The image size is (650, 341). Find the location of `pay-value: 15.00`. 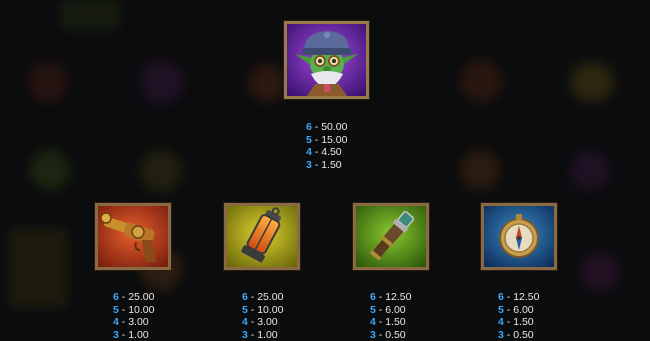

pay-value: 15.00 is located at coordinates (334, 139).